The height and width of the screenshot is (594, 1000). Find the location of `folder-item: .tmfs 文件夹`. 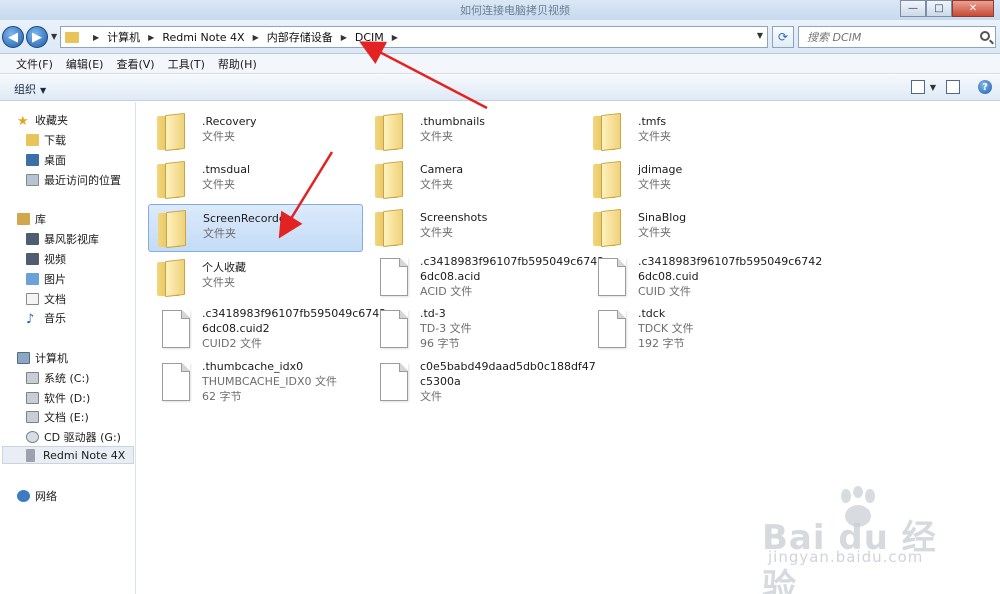

folder-item: .tmfs 文件夹 is located at coordinates (691, 132).